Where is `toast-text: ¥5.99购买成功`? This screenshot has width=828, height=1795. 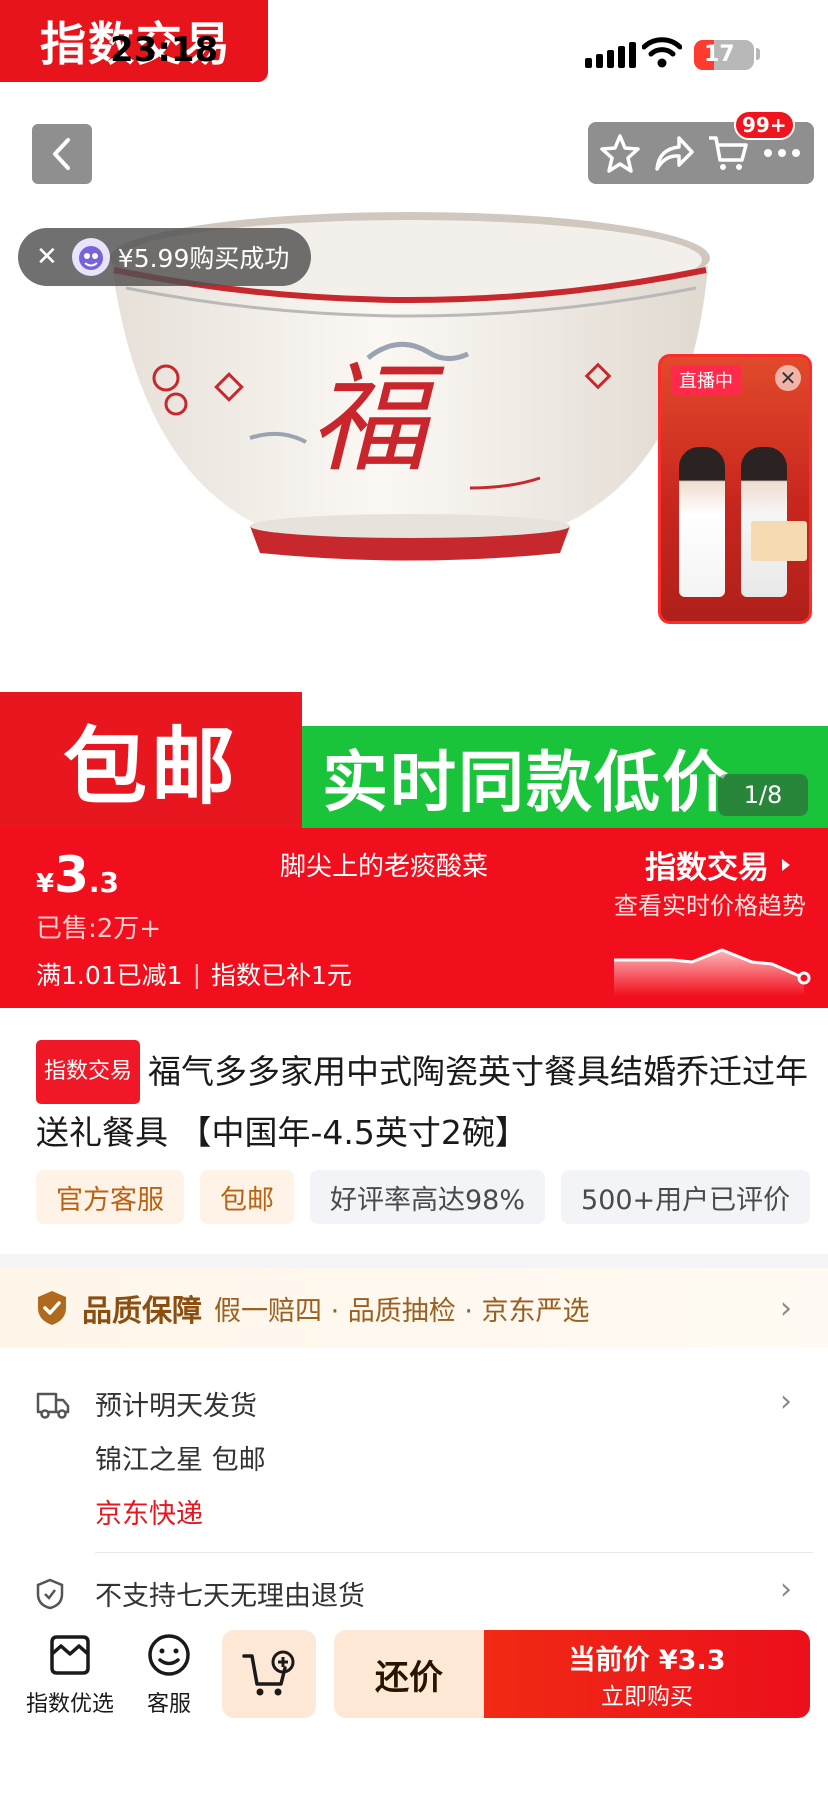 toast-text: ¥5.99购买成功 is located at coordinates (203, 258).